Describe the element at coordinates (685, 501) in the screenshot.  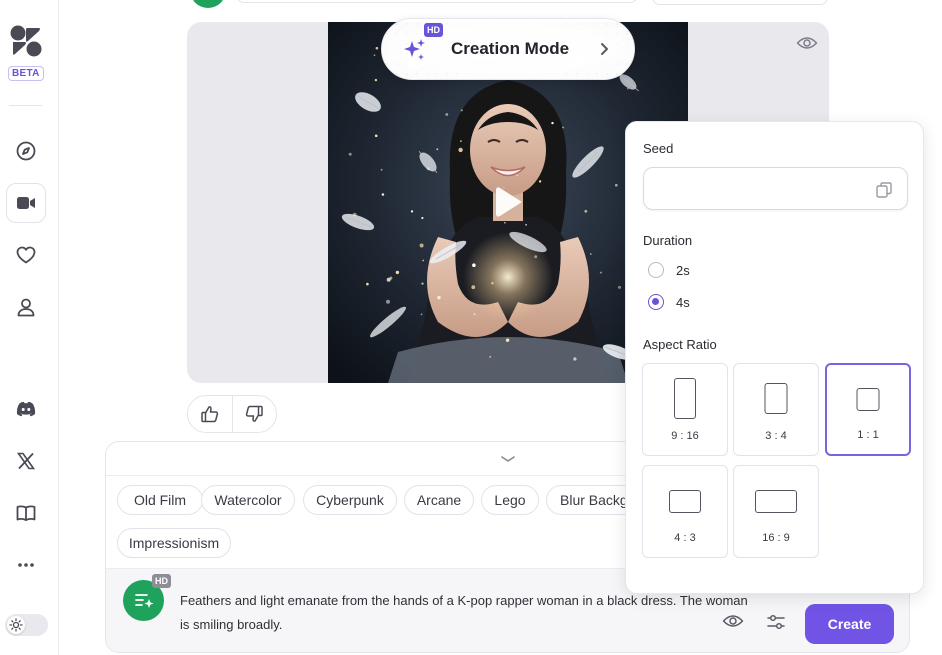
I see `landscape-icon` at that location.